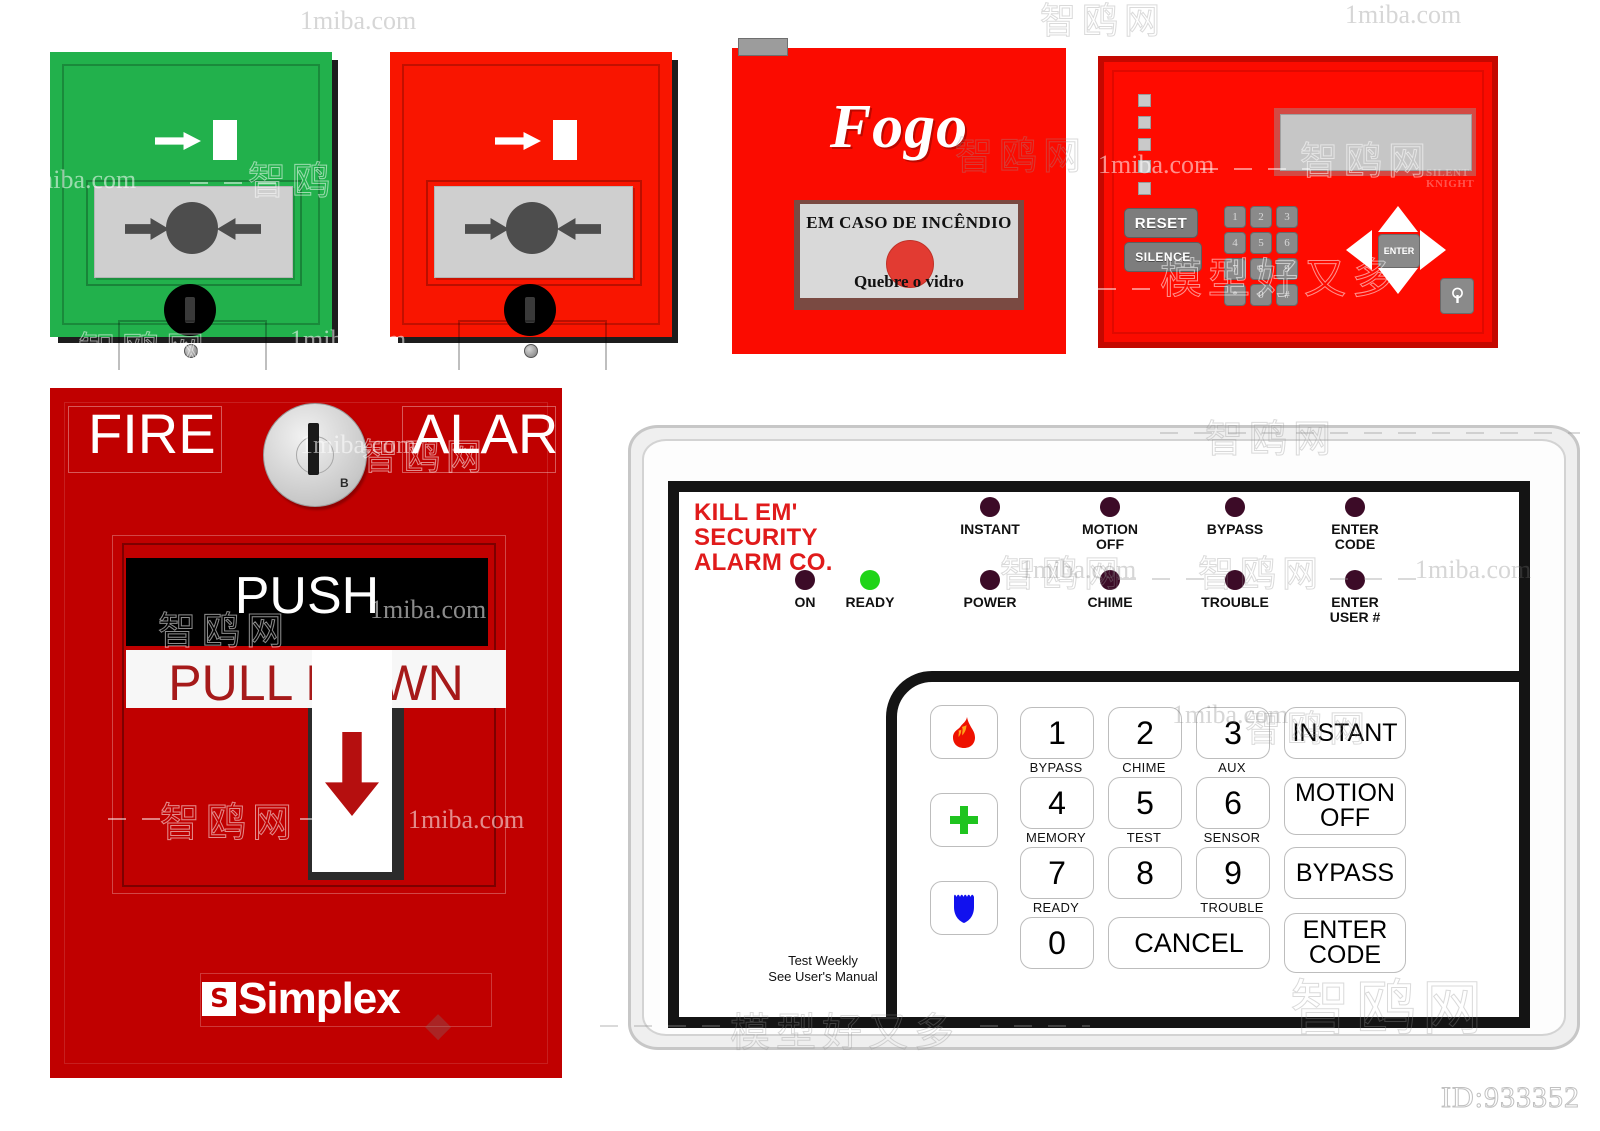 This screenshot has height=1131, width=1600. I want to click on keypad-key-5: 5, so click(1261, 243).